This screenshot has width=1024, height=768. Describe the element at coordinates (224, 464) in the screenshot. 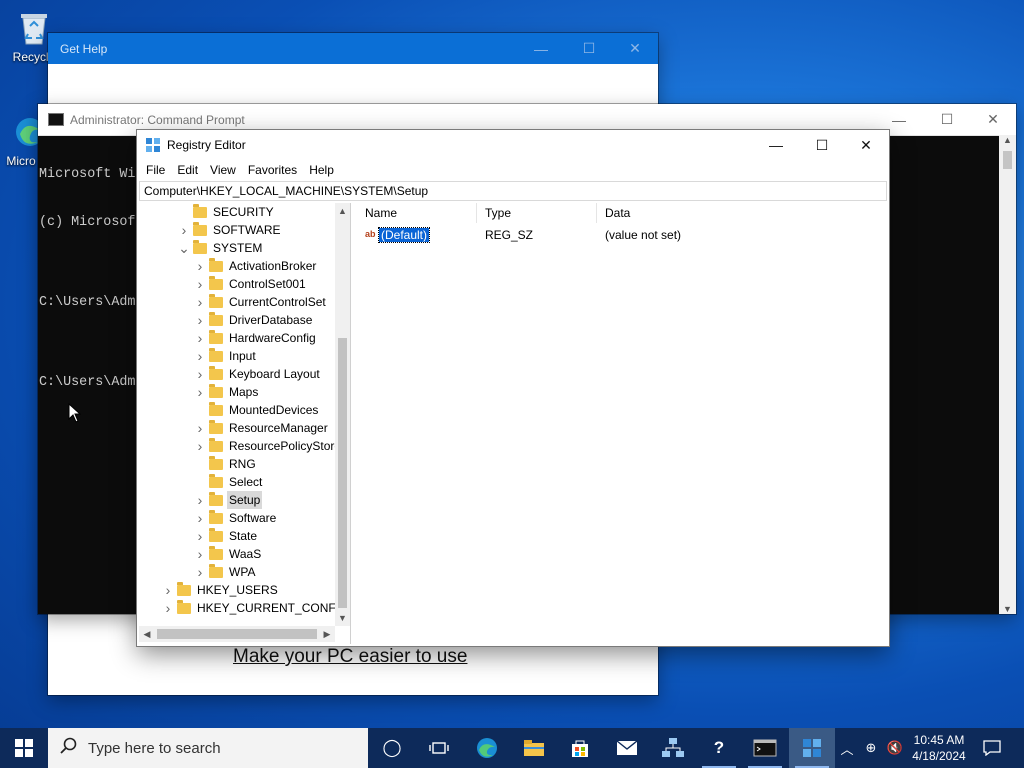

I see `tree-node-rng: RNG` at that location.